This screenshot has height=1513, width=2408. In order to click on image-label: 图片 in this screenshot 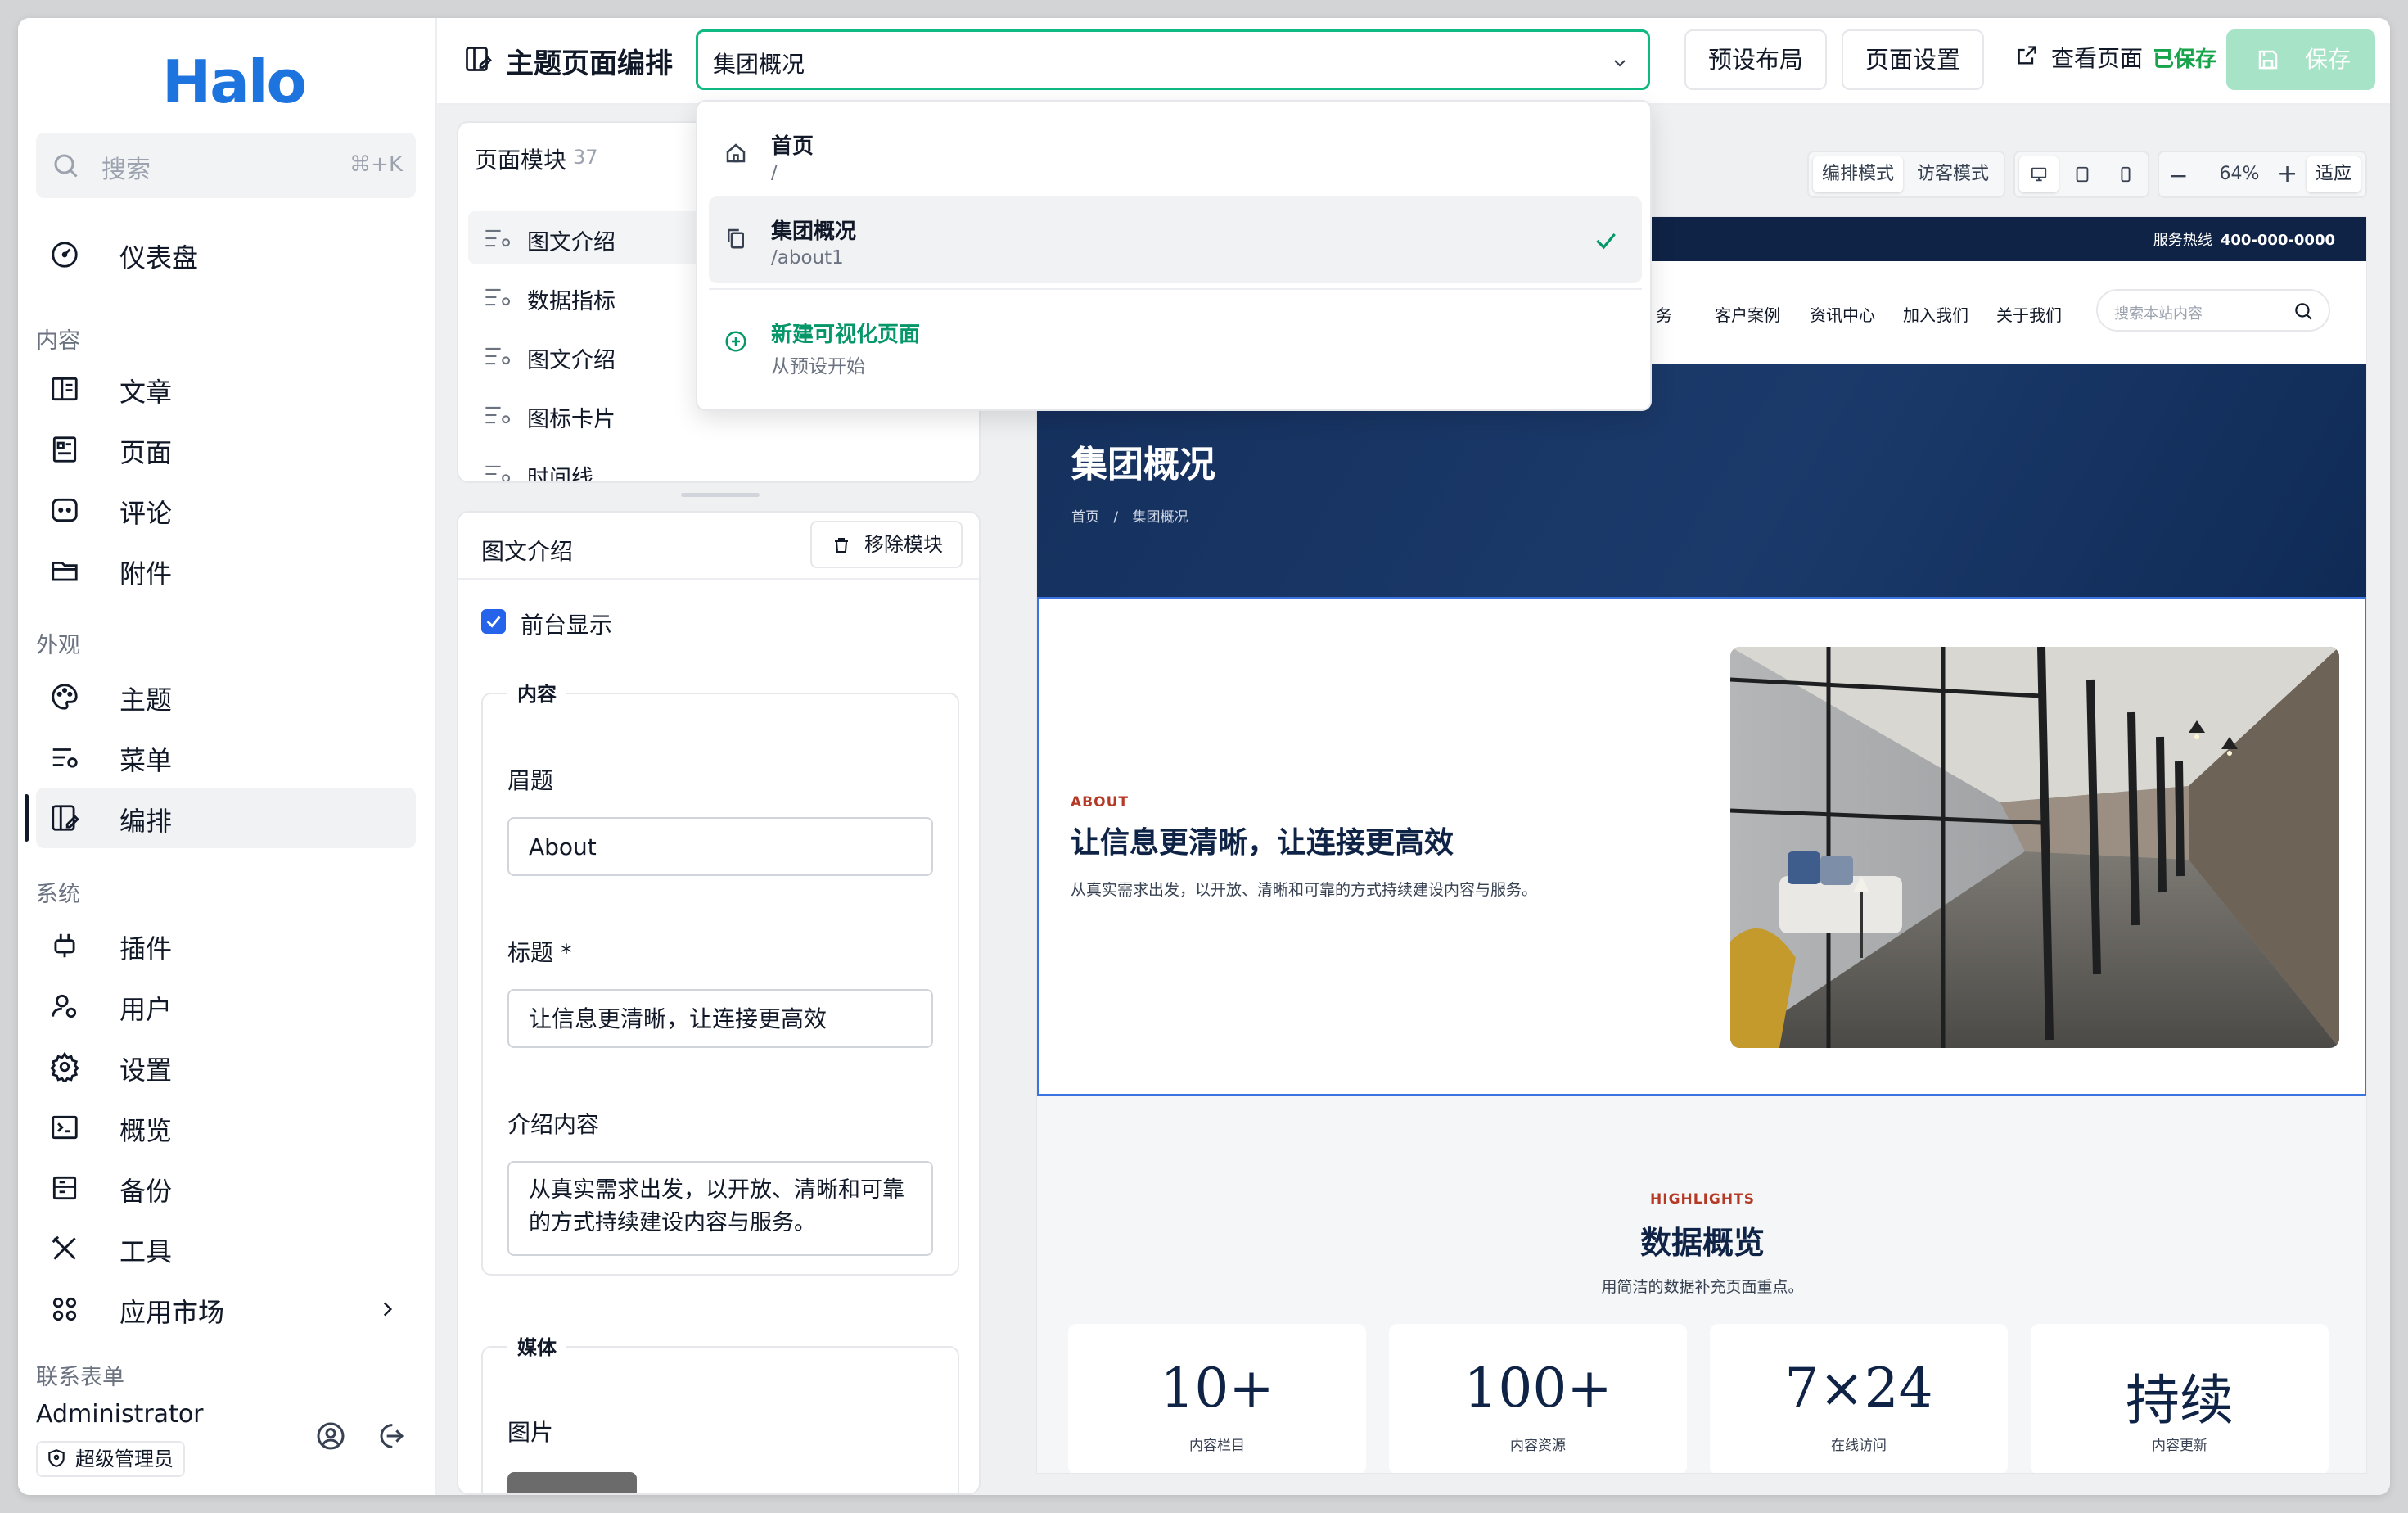, I will do `click(530, 1432)`.